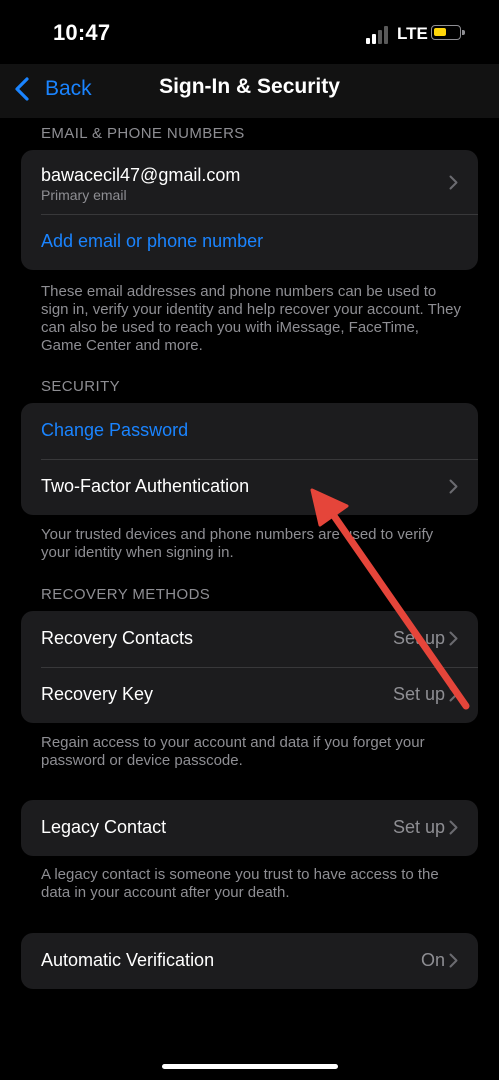 This screenshot has height=1080, width=499. I want to click on verification-group: Automatic Verification On, so click(249, 961).